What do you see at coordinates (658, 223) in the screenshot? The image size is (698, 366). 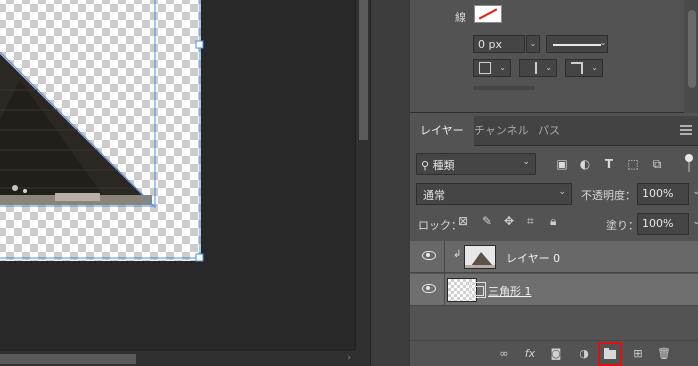 I see `fill-value: 100%` at bounding box center [658, 223].